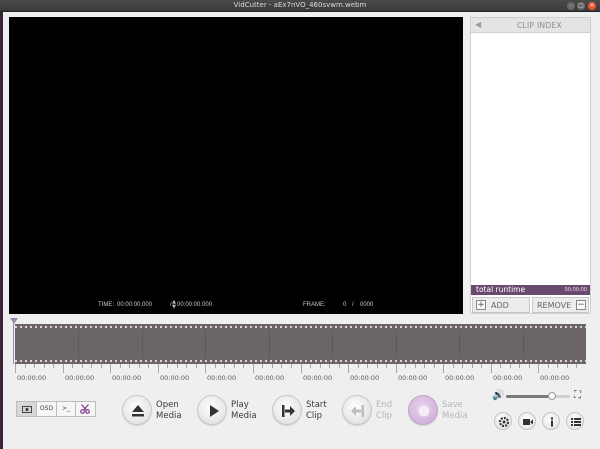  What do you see at coordinates (530, 159) in the screenshot?
I see `clip-list` at bounding box center [530, 159].